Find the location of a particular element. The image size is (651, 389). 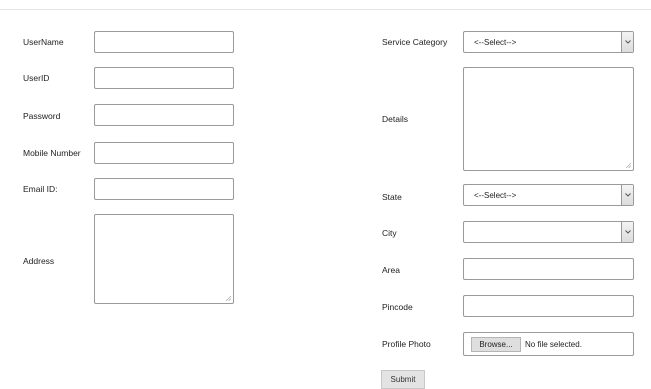

password-input is located at coordinates (164, 115).